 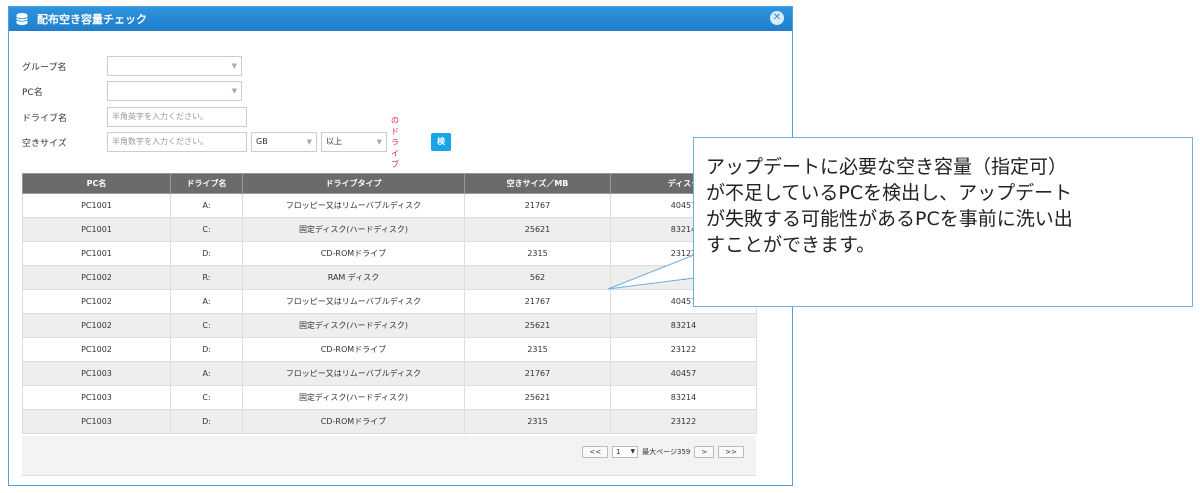 I want to click on first-page-button: <<, so click(x=595, y=452).